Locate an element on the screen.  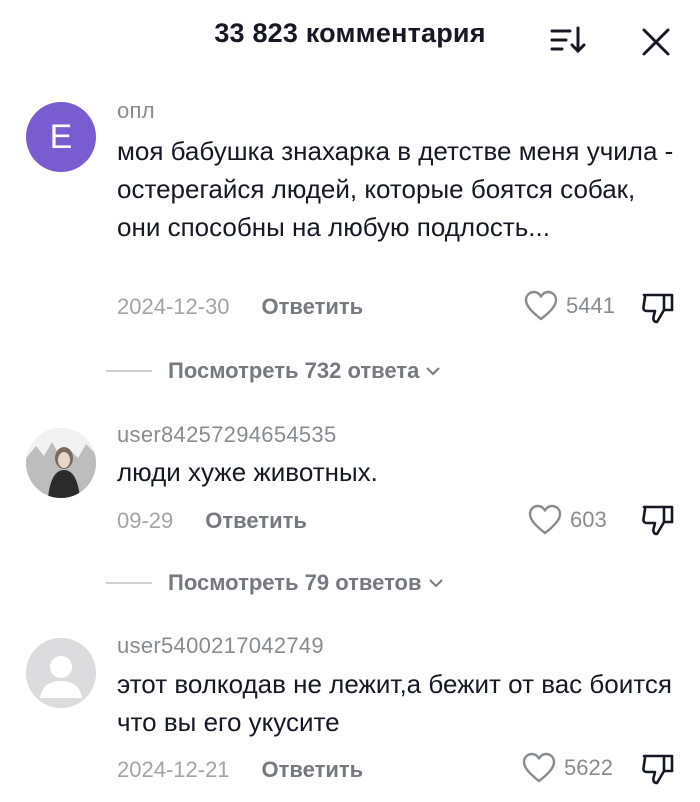
view-replies-label: Посмотреть 732 ответа is located at coordinates (294, 370).